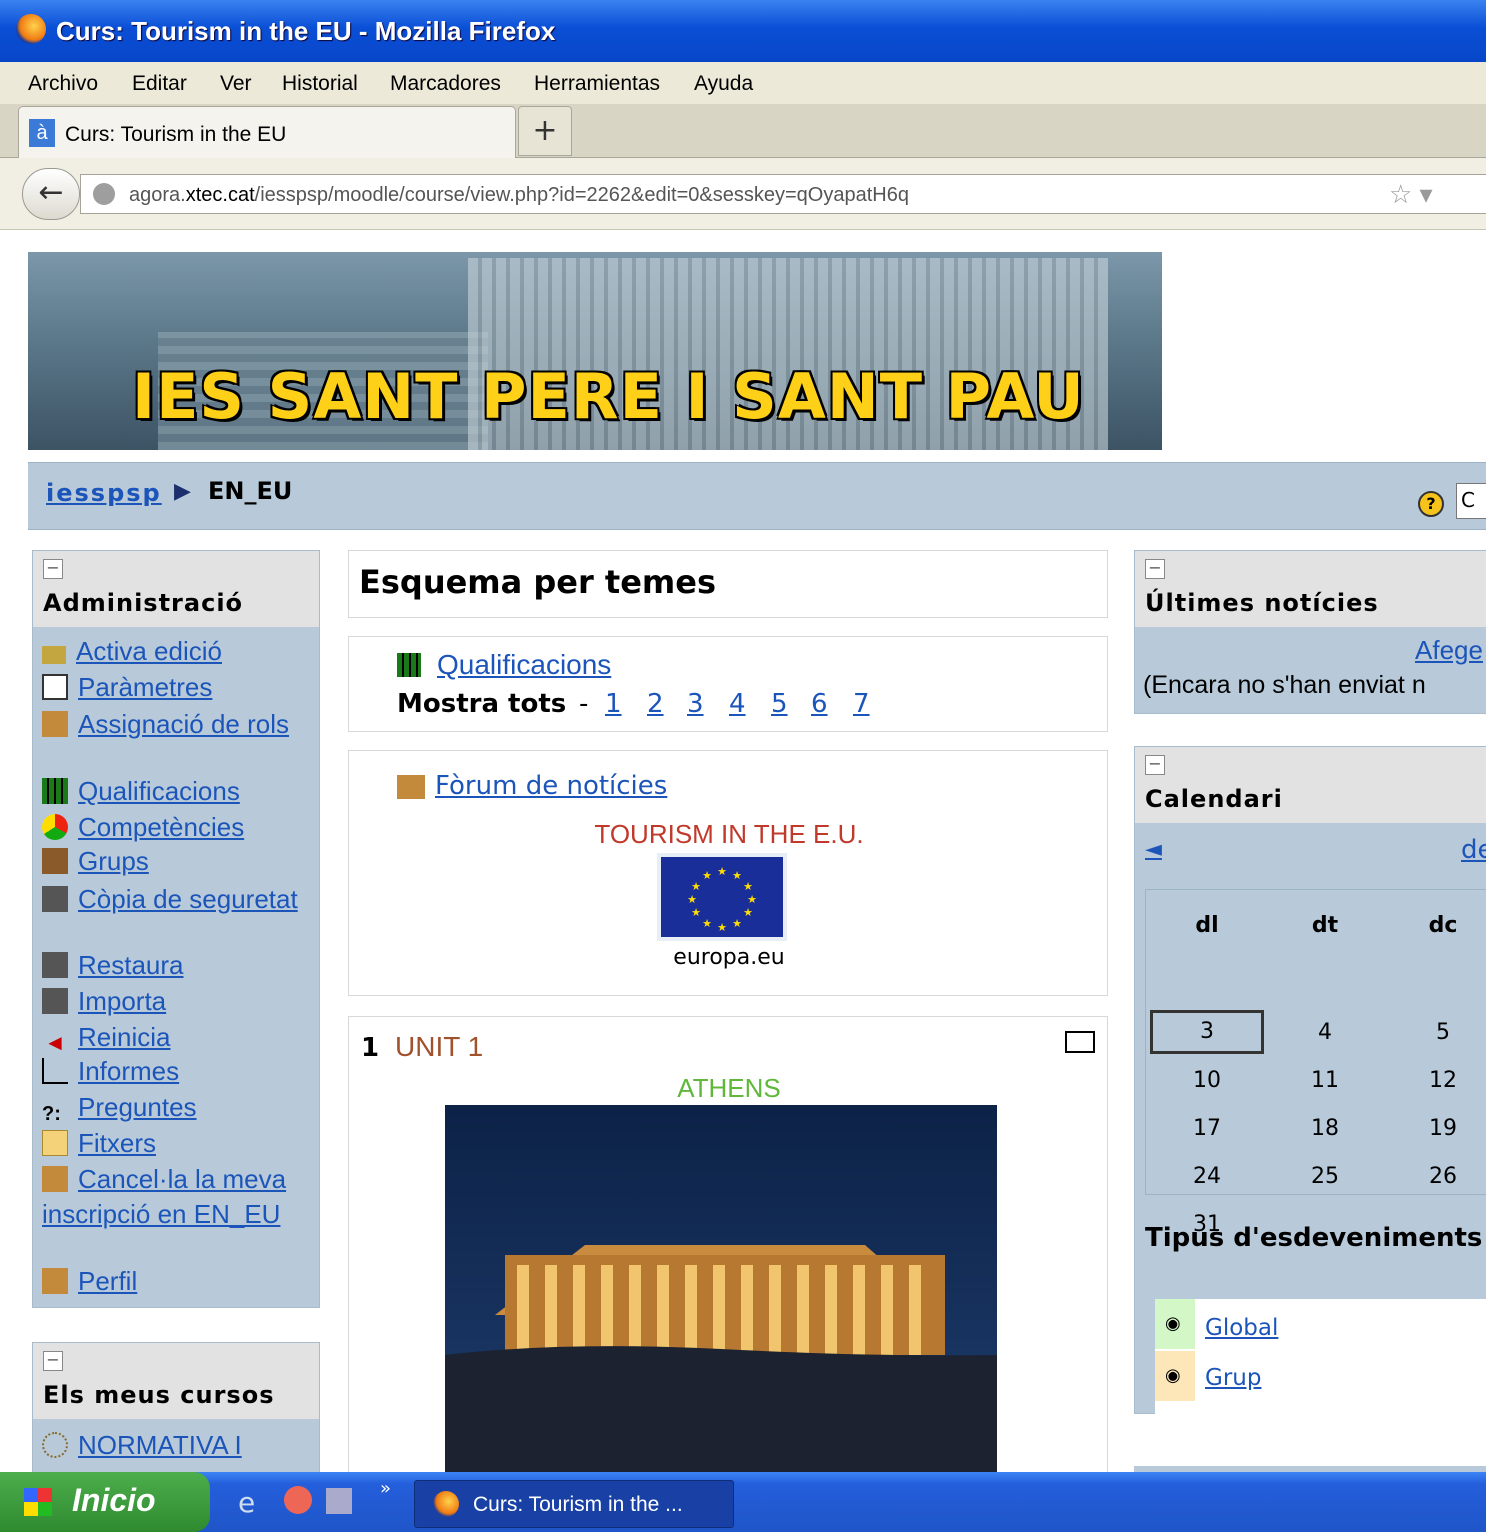 The height and width of the screenshot is (1532, 1486). I want to click on menu-archivo: Archivo, so click(63, 84).